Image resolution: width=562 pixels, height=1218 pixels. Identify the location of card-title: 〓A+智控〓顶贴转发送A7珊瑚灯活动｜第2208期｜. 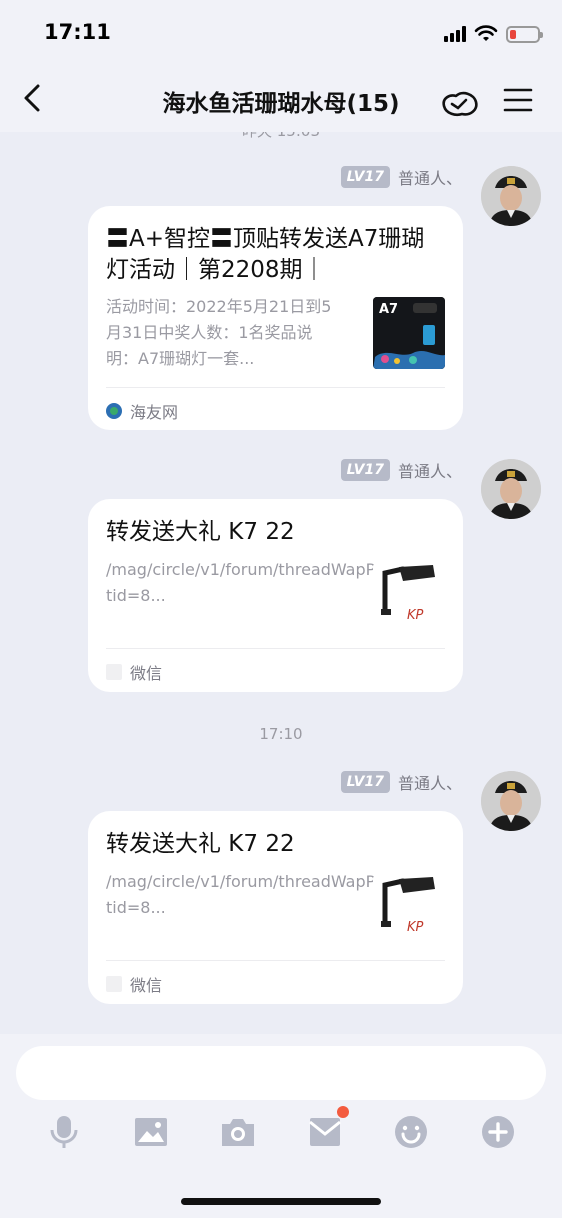
(265, 254).